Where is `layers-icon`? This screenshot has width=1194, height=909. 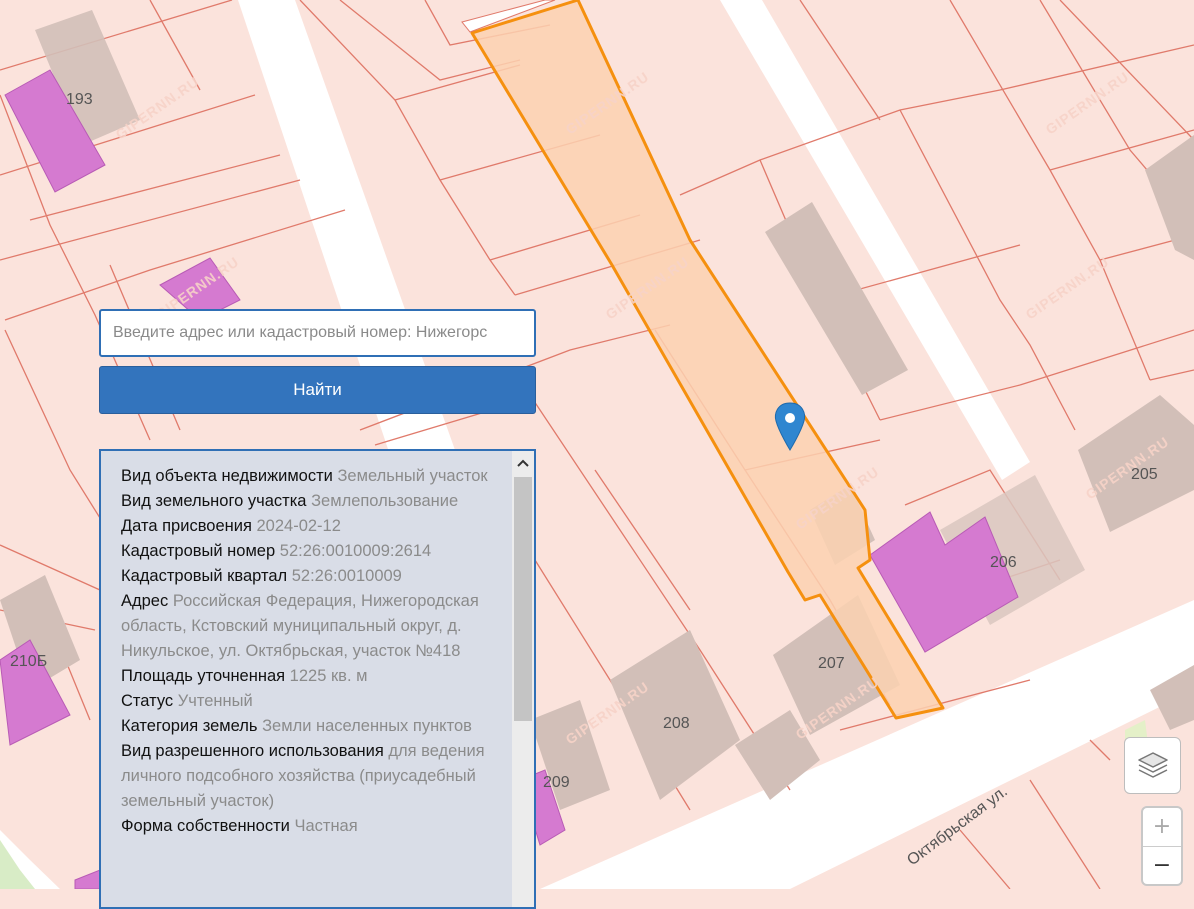
layers-icon is located at coordinates (1152, 764).